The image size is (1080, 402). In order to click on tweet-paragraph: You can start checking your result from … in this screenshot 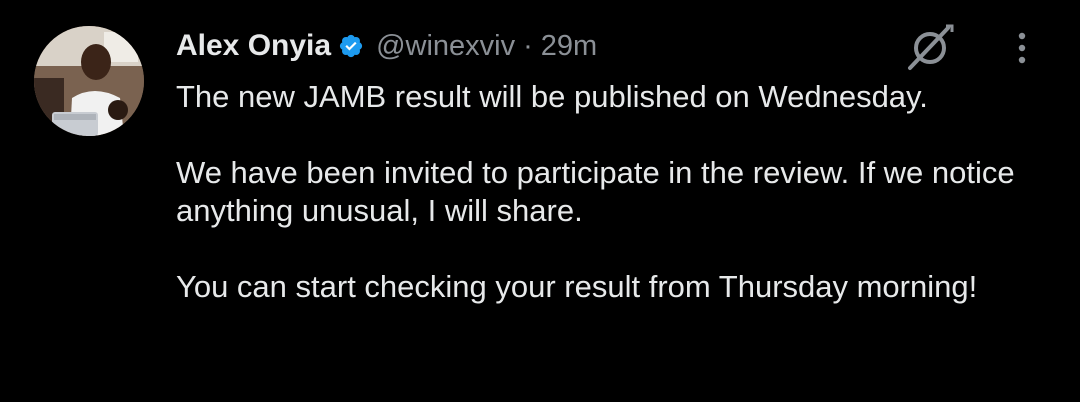, I will do `click(577, 286)`.